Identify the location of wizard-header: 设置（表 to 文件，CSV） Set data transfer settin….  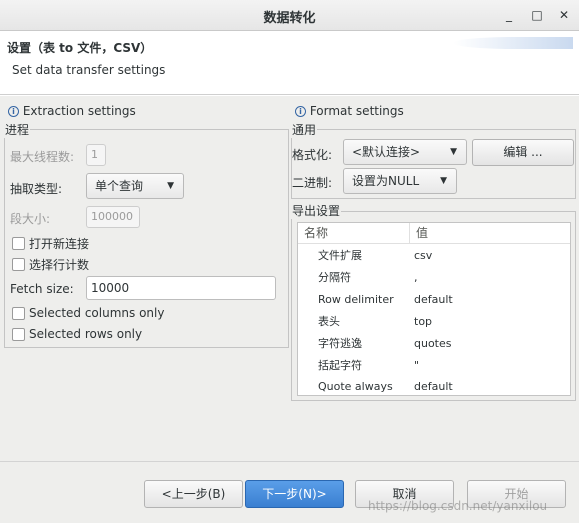
(289, 63).